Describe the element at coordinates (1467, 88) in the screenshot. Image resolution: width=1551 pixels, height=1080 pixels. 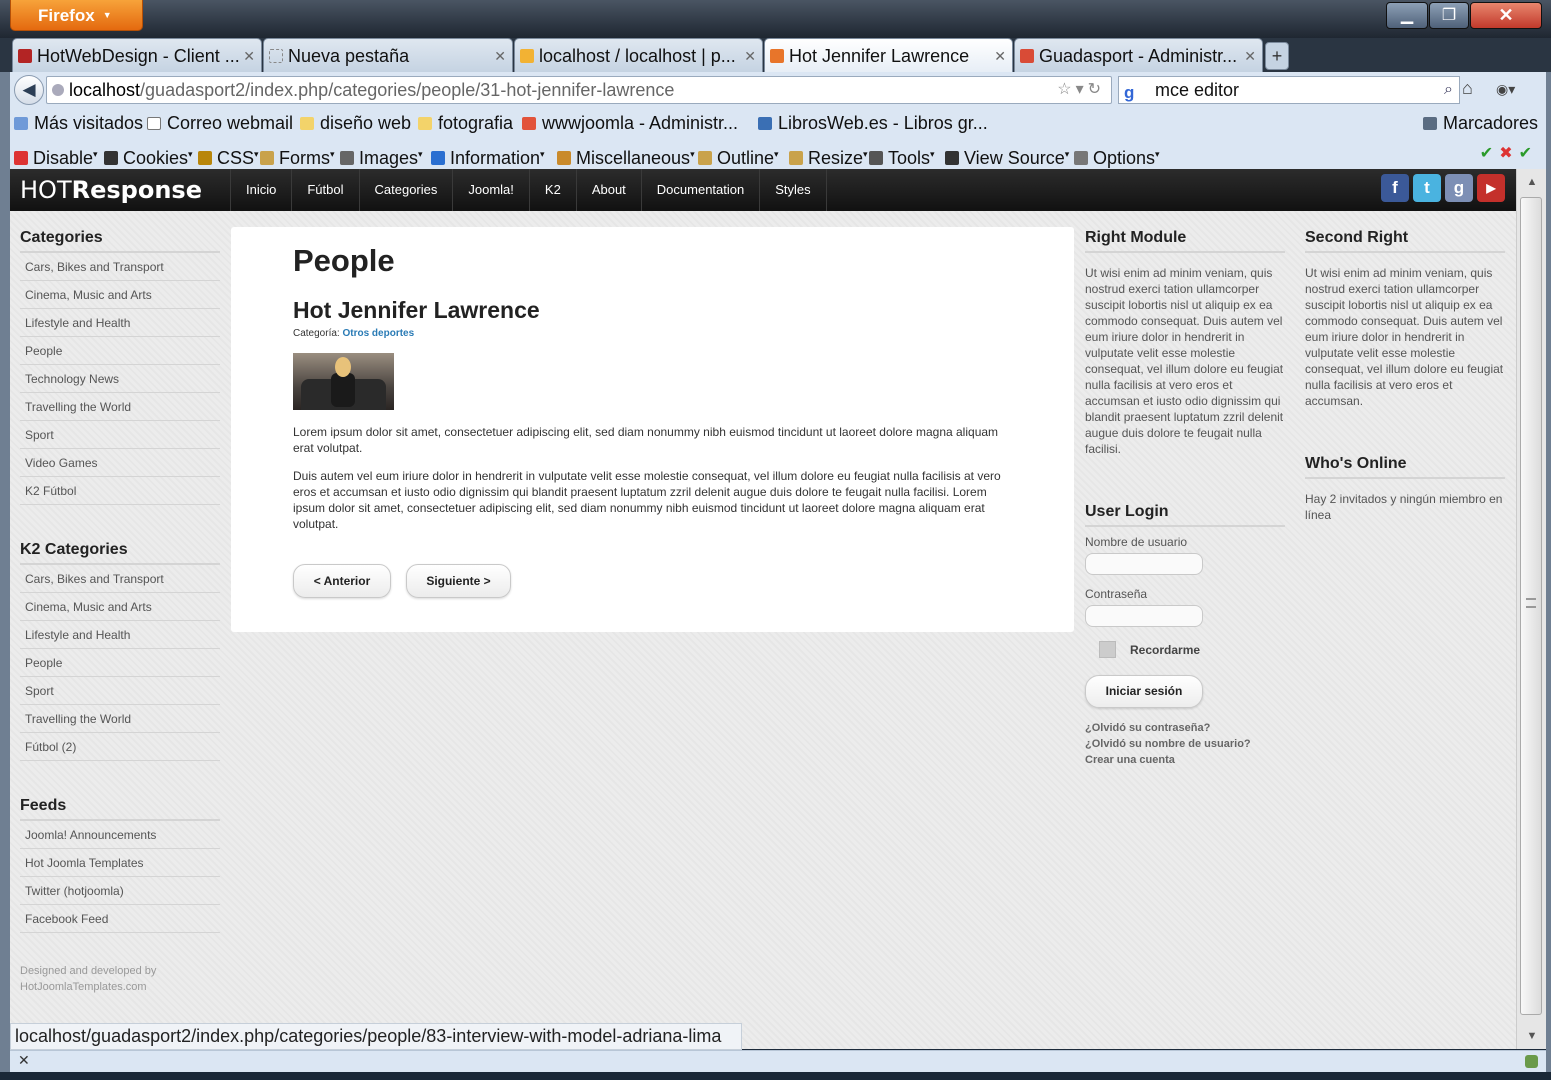
I see `home-icon: ⌂` at that location.